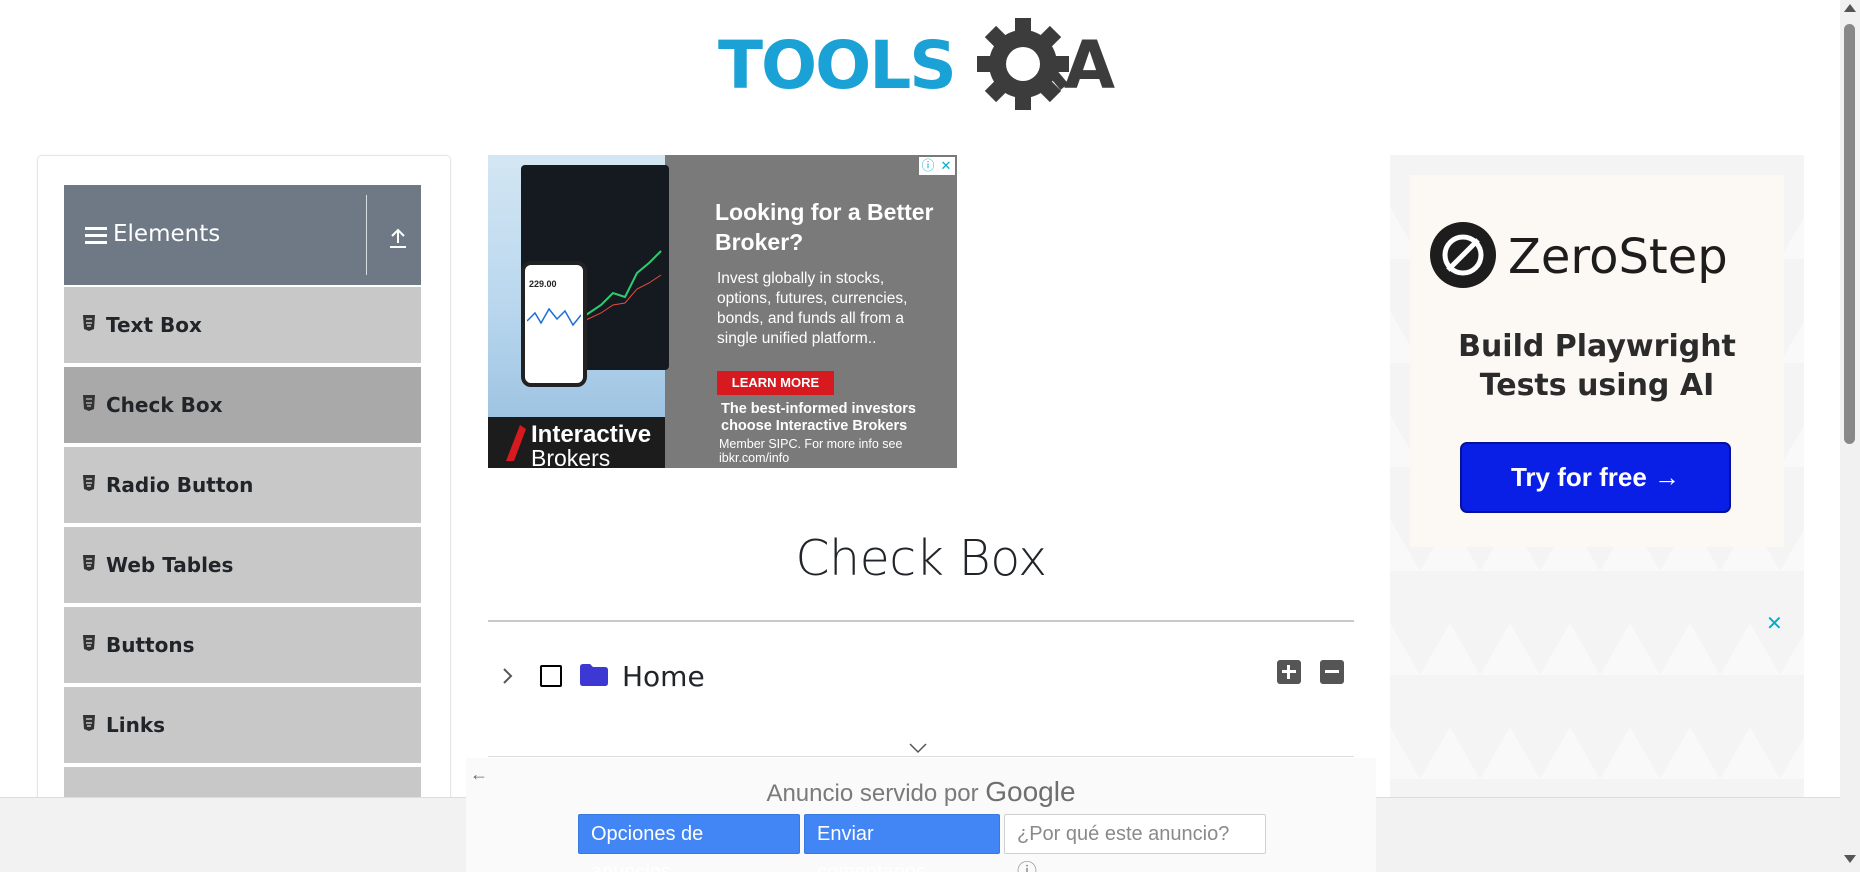 The width and height of the screenshot is (1860, 872). I want to click on expand-all-button, so click(1289, 672).